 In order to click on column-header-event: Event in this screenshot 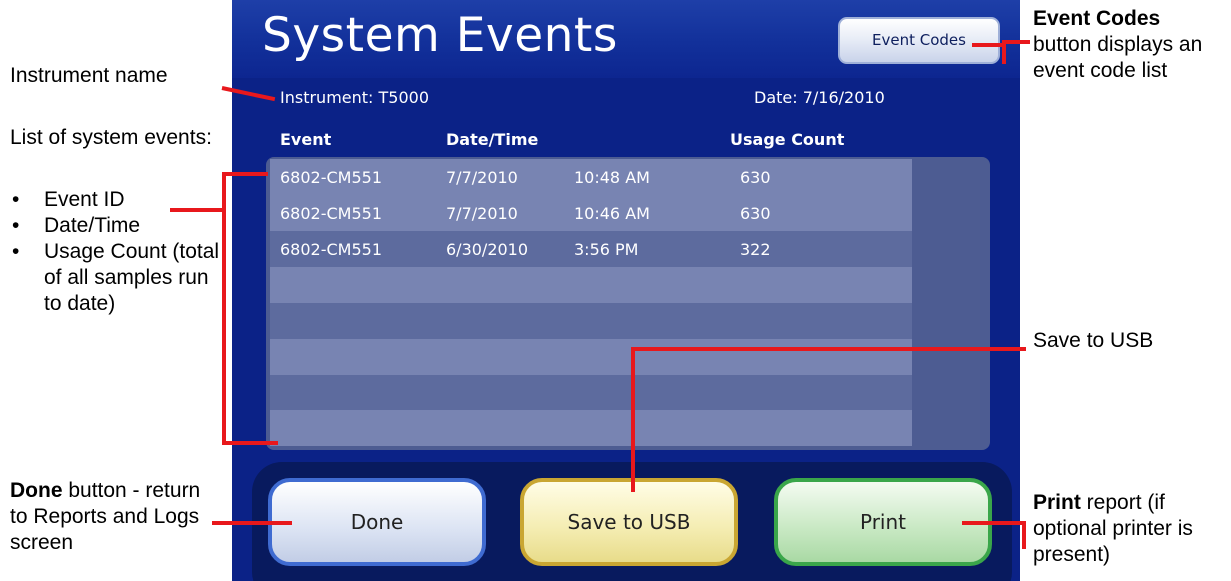, I will do `click(306, 139)`.